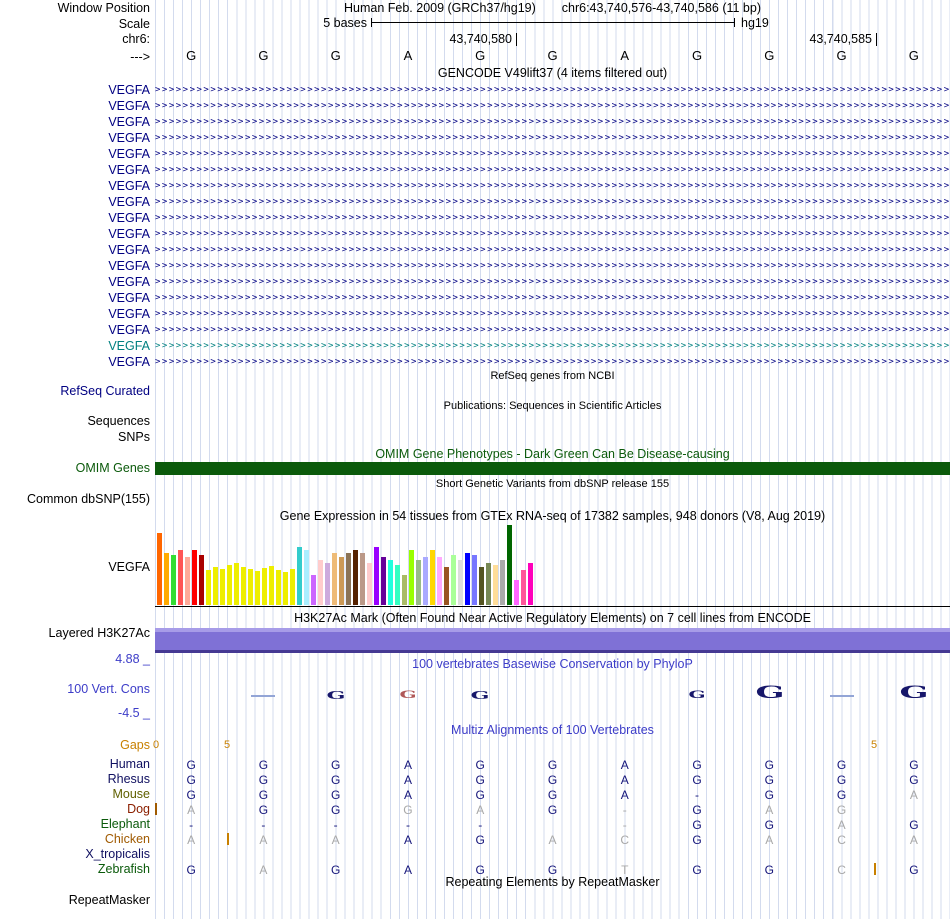 The width and height of the screenshot is (950, 919). I want to click on sequences-track-label: Sequences, so click(75, 421).